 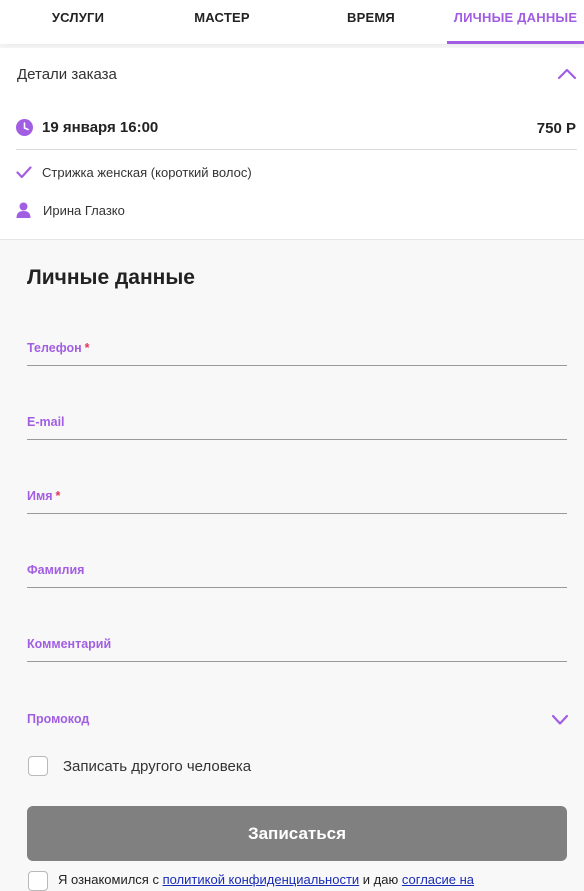 What do you see at coordinates (297, 350) in the screenshot?
I see `phone-field: Телефон *` at bounding box center [297, 350].